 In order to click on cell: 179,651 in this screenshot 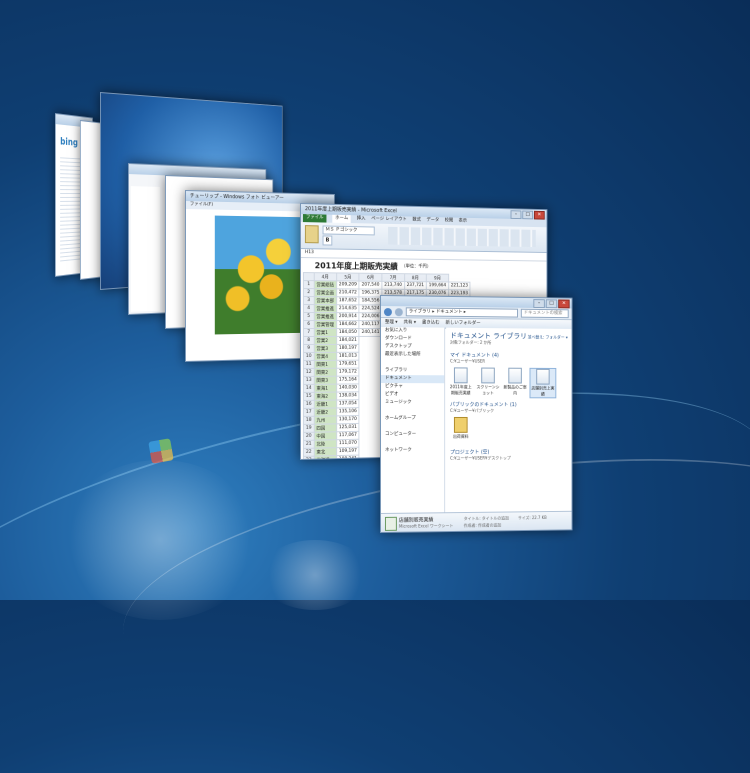, I will do `click(347, 364)`.